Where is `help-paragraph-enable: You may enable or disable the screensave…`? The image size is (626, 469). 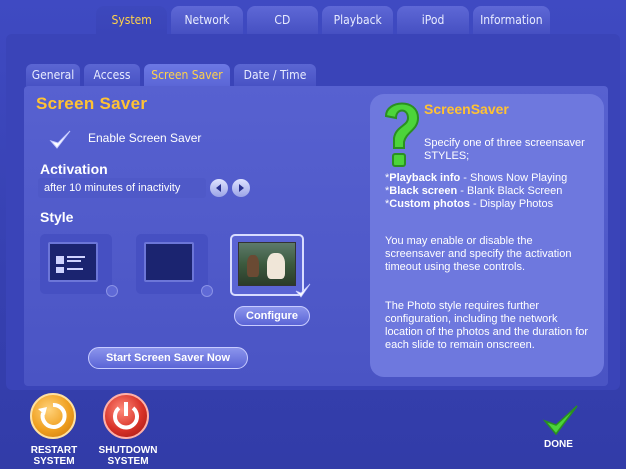
help-paragraph-enable: You may enable or disable the screensave… is located at coordinates (478, 254).